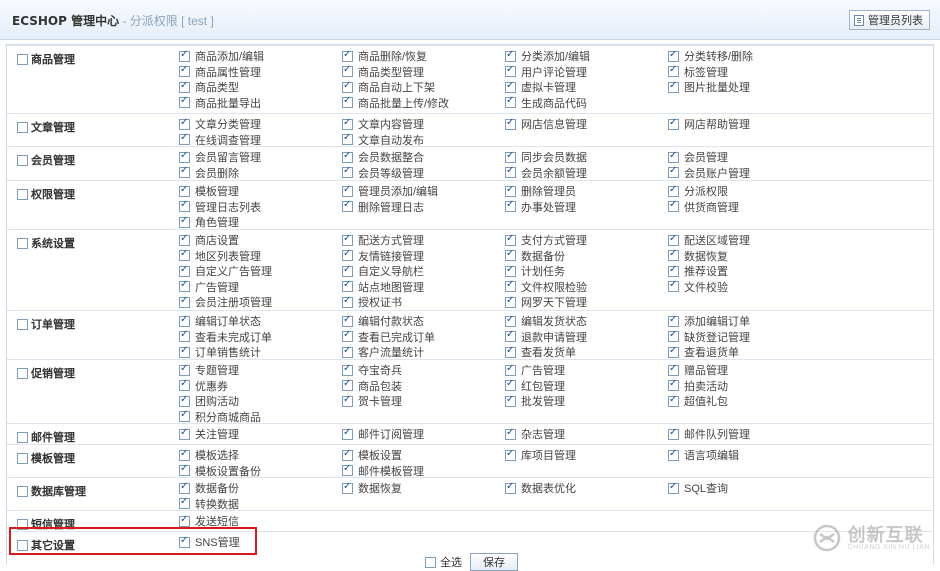 The height and width of the screenshot is (571, 940). Describe the element at coordinates (749, 336) in the screenshot. I see `permission-item: 缺货登记管理` at that location.